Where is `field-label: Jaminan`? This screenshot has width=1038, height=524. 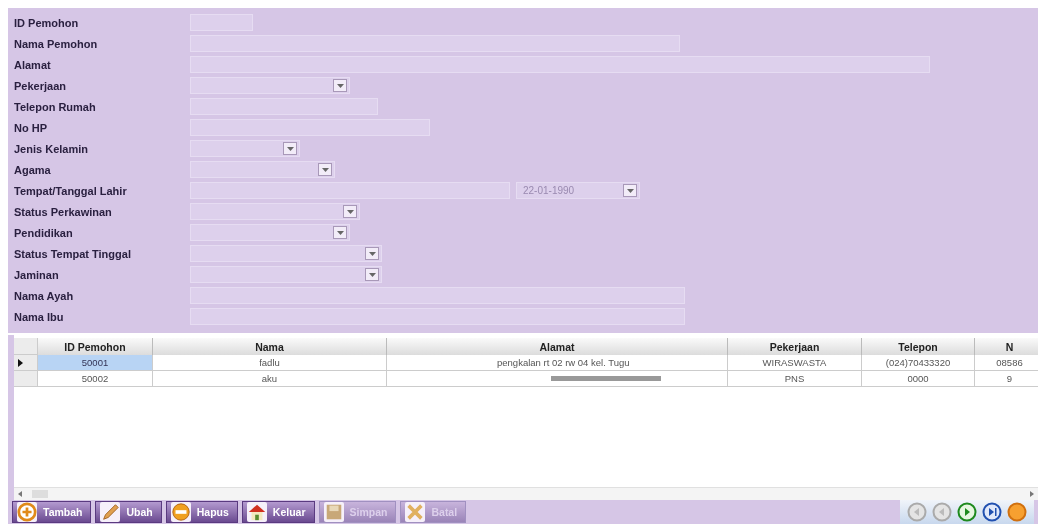
field-label: Jaminan is located at coordinates (37, 274).